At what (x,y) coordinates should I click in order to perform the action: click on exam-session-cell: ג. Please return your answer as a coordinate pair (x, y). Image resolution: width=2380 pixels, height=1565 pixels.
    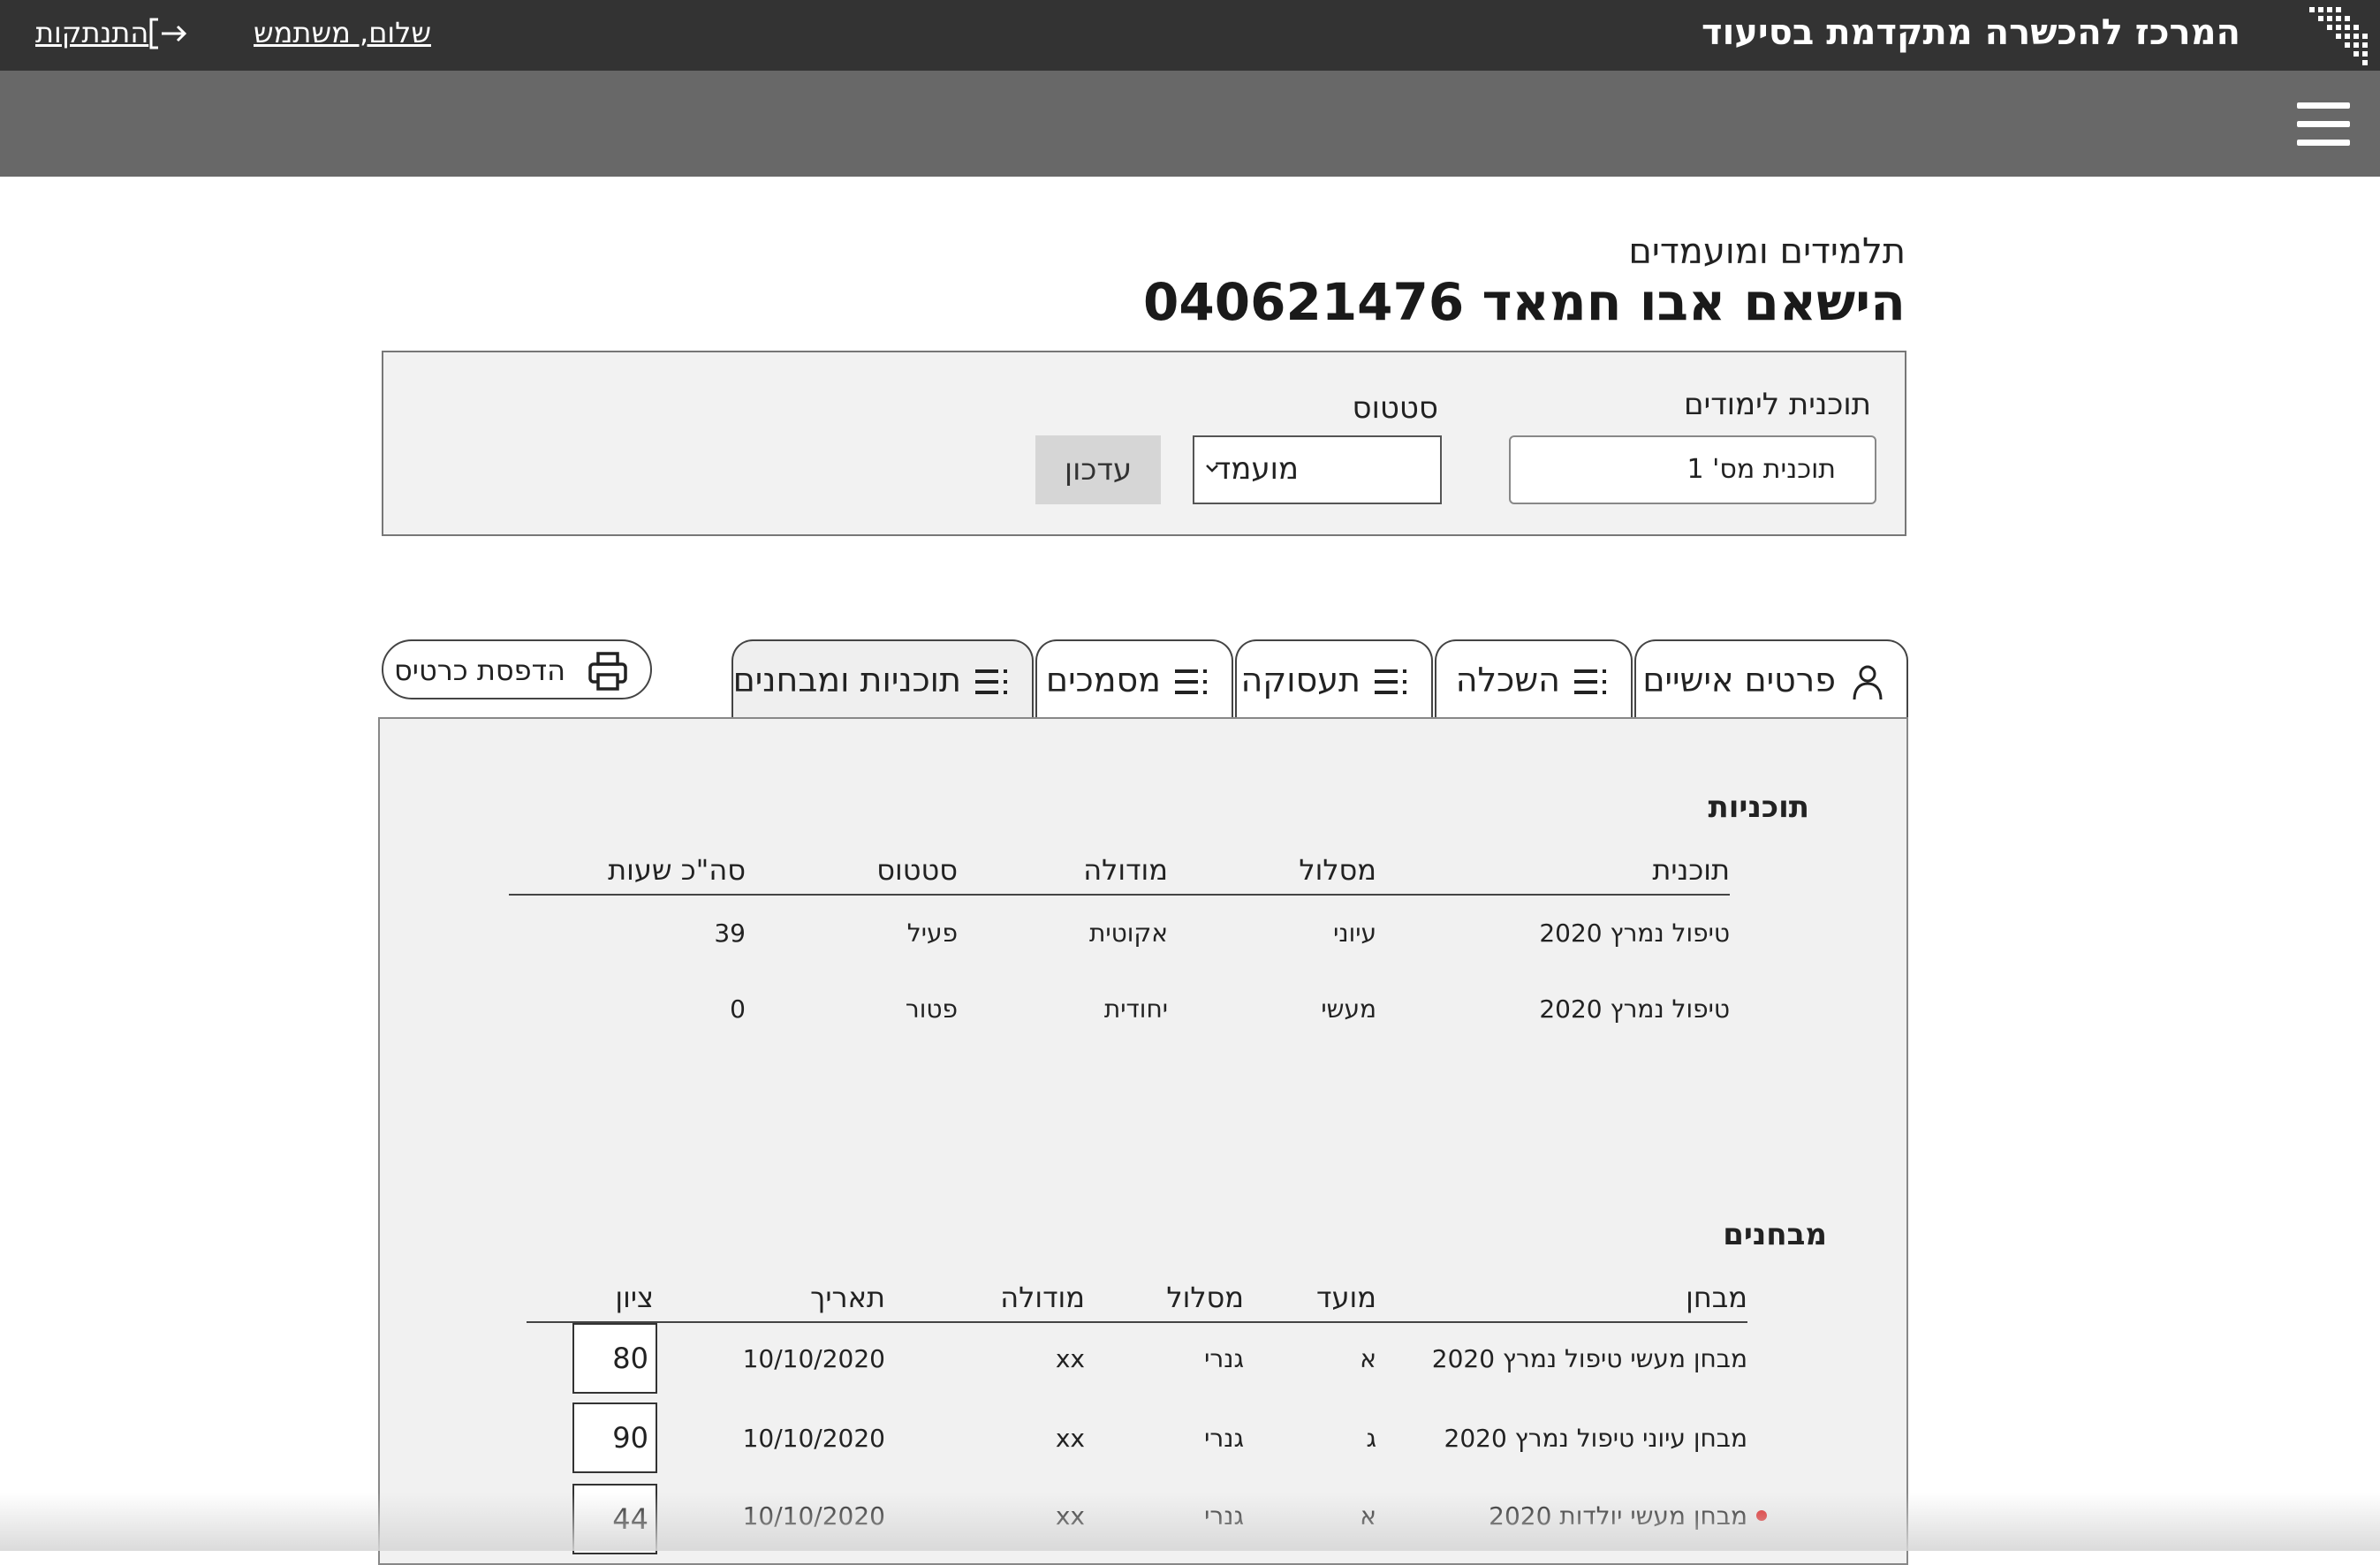
    Looking at the image, I should click on (1371, 1438).